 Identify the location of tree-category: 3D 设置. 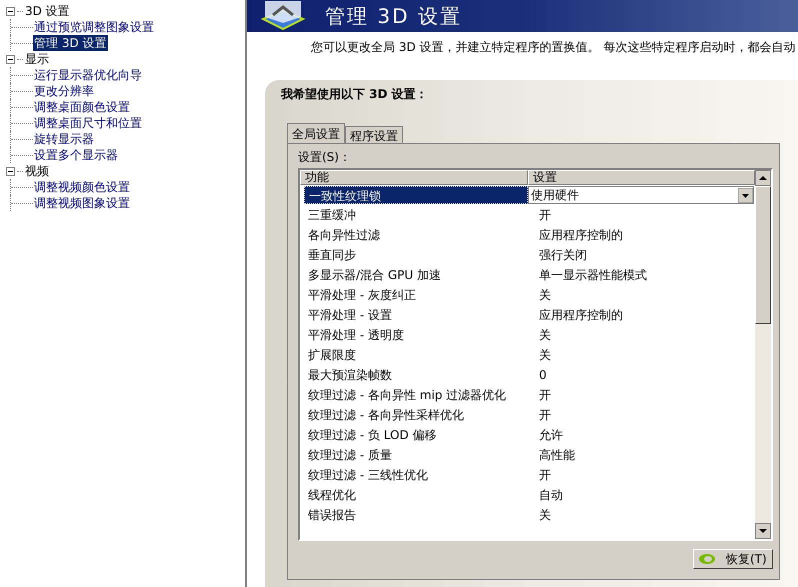
(47, 11).